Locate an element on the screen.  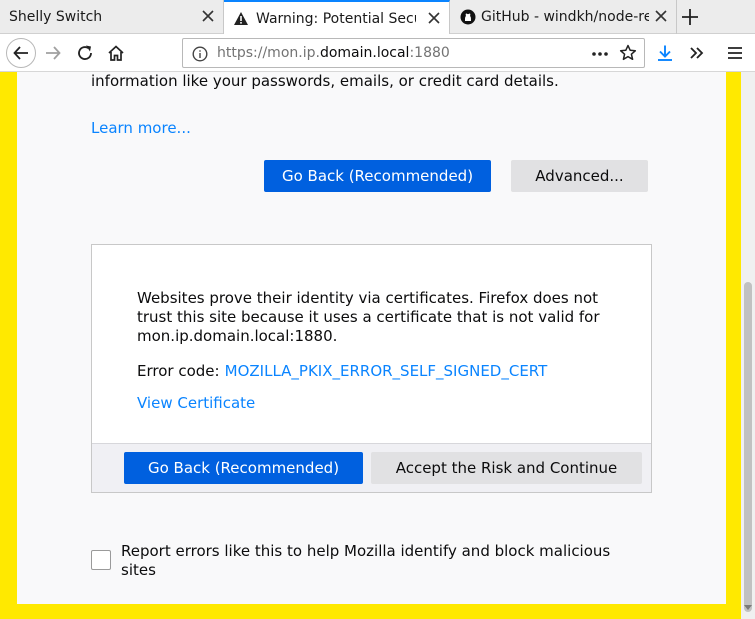
back-button is located at coordinates (21, 53).